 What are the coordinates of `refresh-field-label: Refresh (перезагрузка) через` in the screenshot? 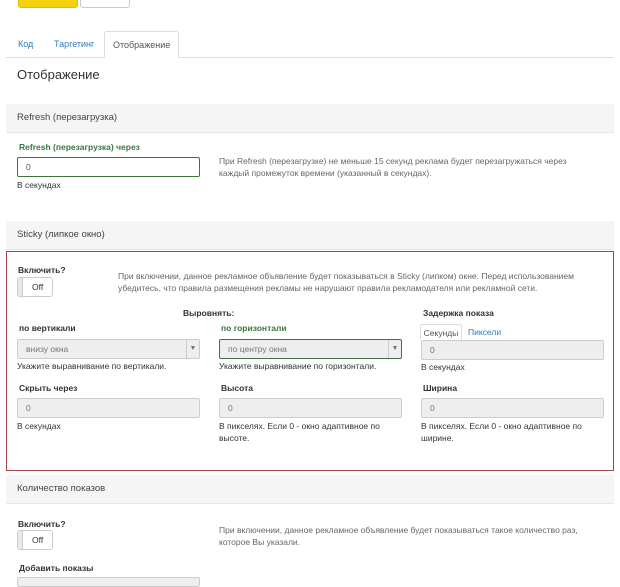 It's located at (79, 147).